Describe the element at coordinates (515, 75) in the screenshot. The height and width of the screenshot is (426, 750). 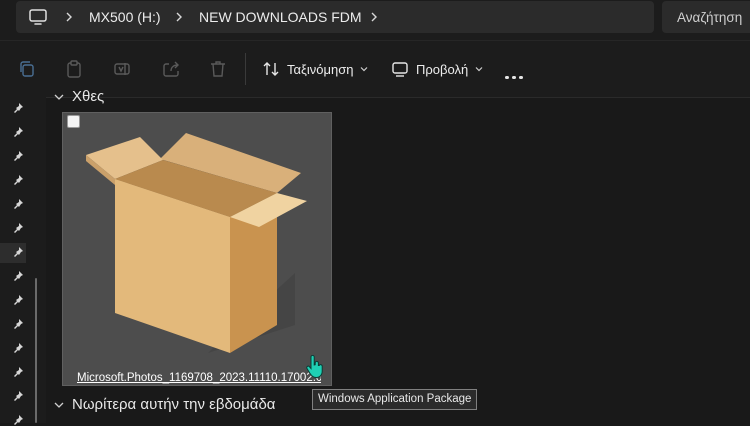
I see `more-options-button` at that location.